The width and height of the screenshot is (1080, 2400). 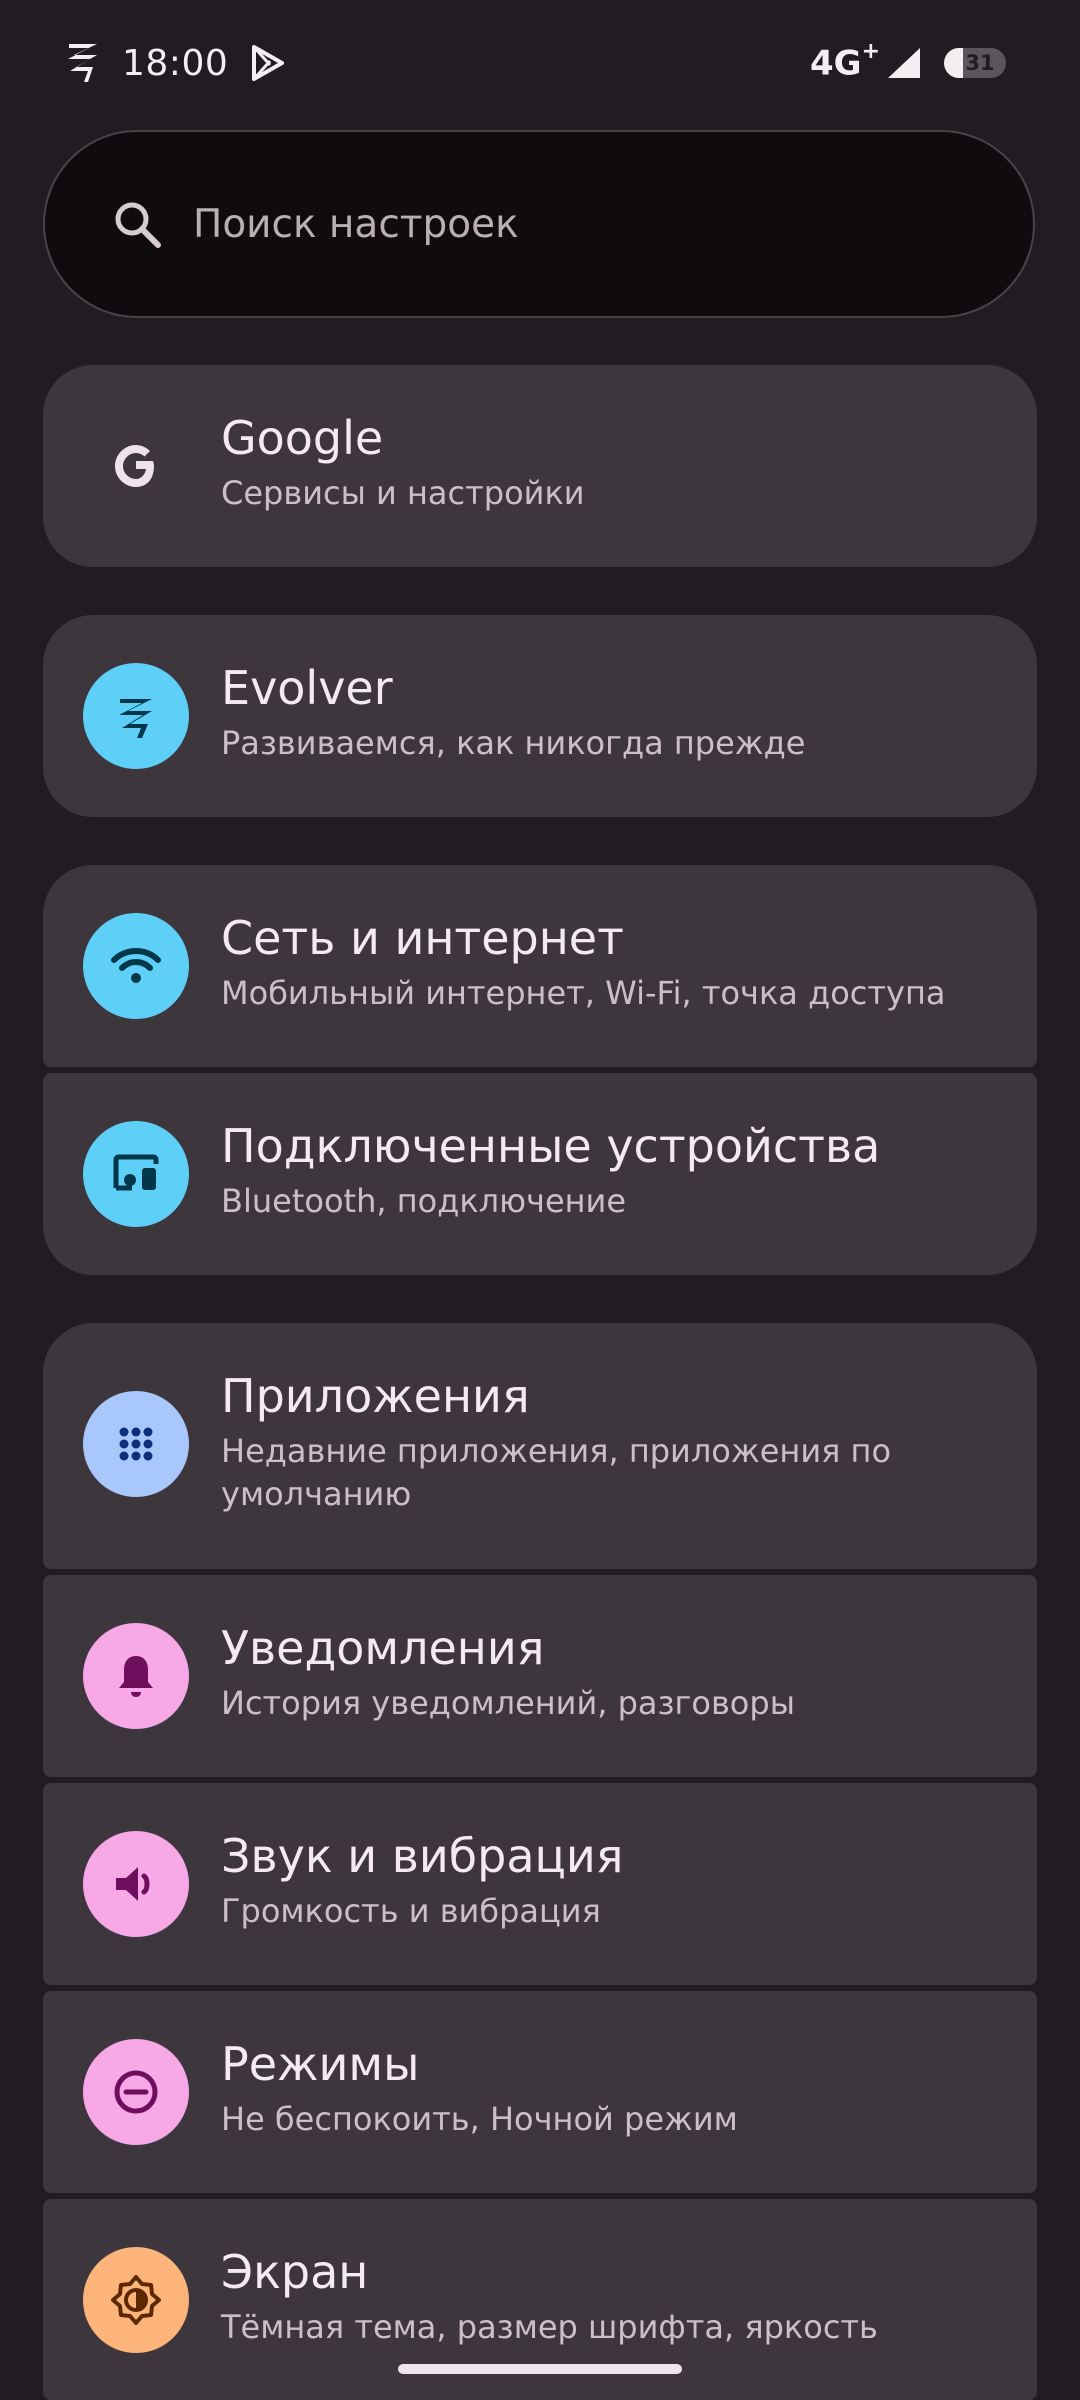 What do you see at coordinates (424, 1201) in the screenshot?
I see `settings-item-subtitle: Bluetooth, подключение` at bounding box center [424, 1201].